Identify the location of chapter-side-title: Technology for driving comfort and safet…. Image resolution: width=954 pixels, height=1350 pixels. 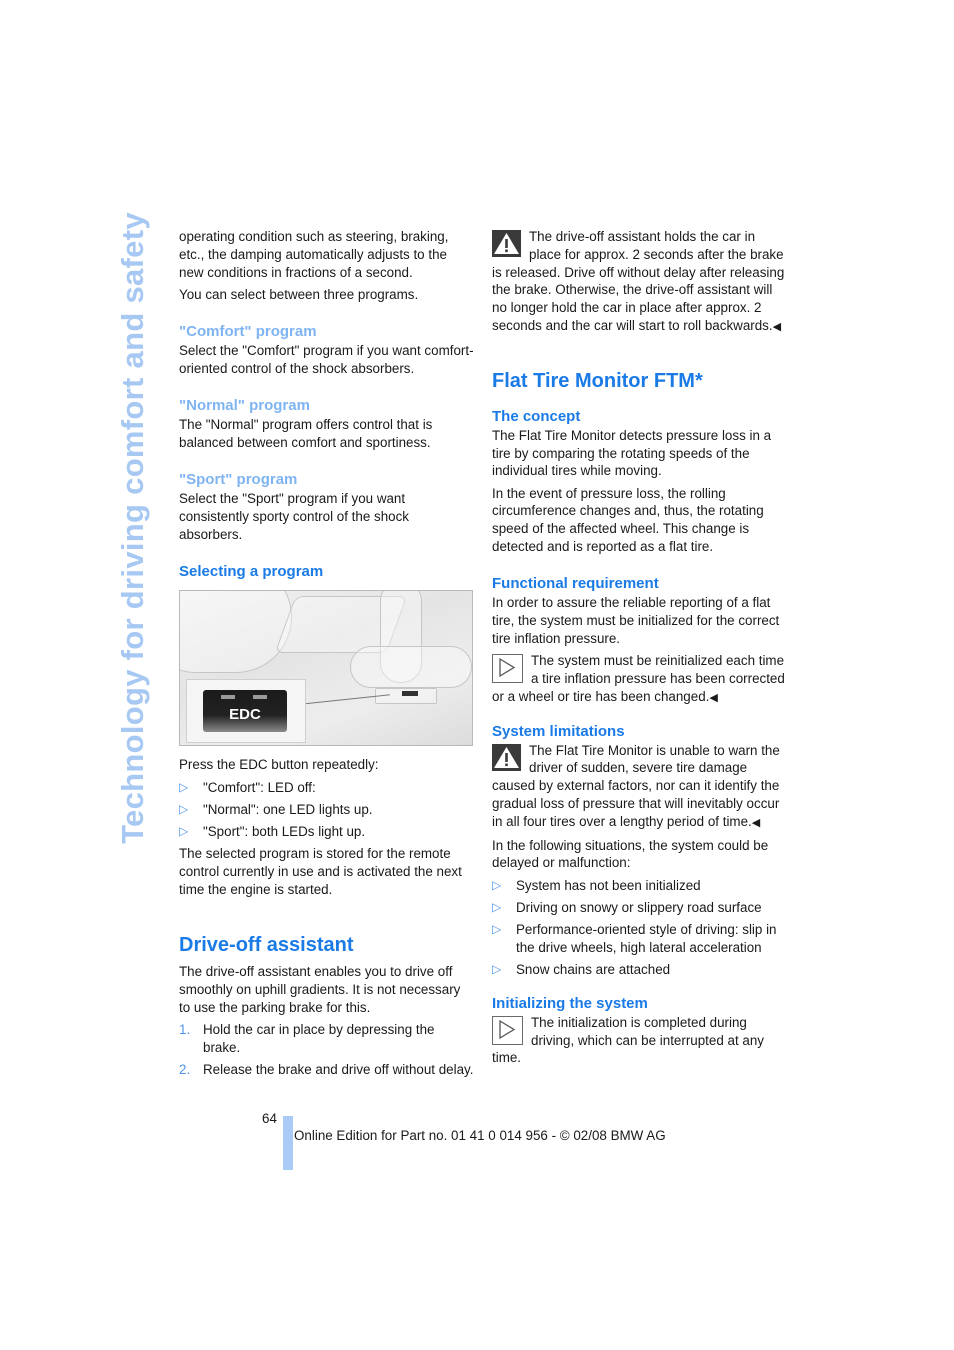
(133, 528).